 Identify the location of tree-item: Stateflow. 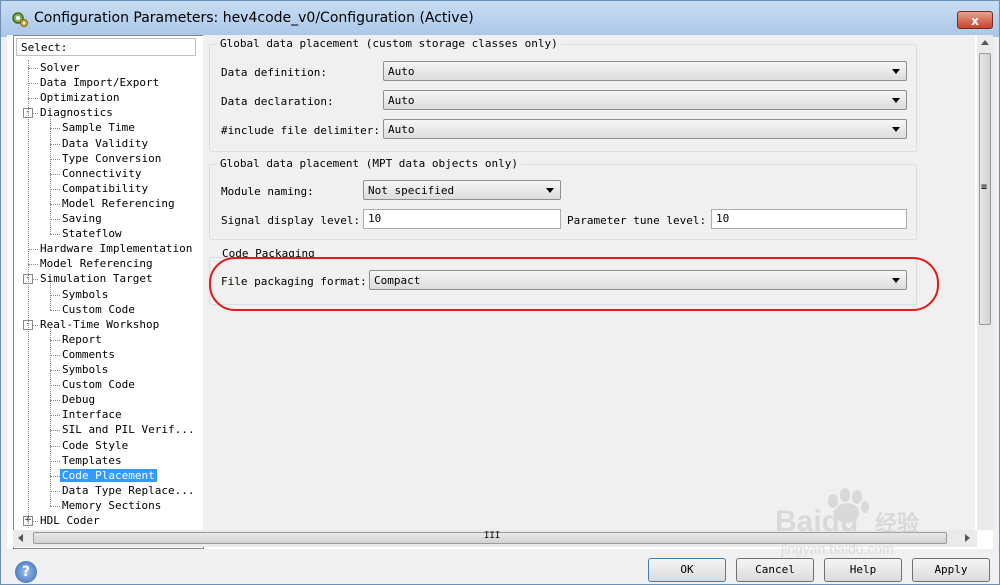
(92, 233).